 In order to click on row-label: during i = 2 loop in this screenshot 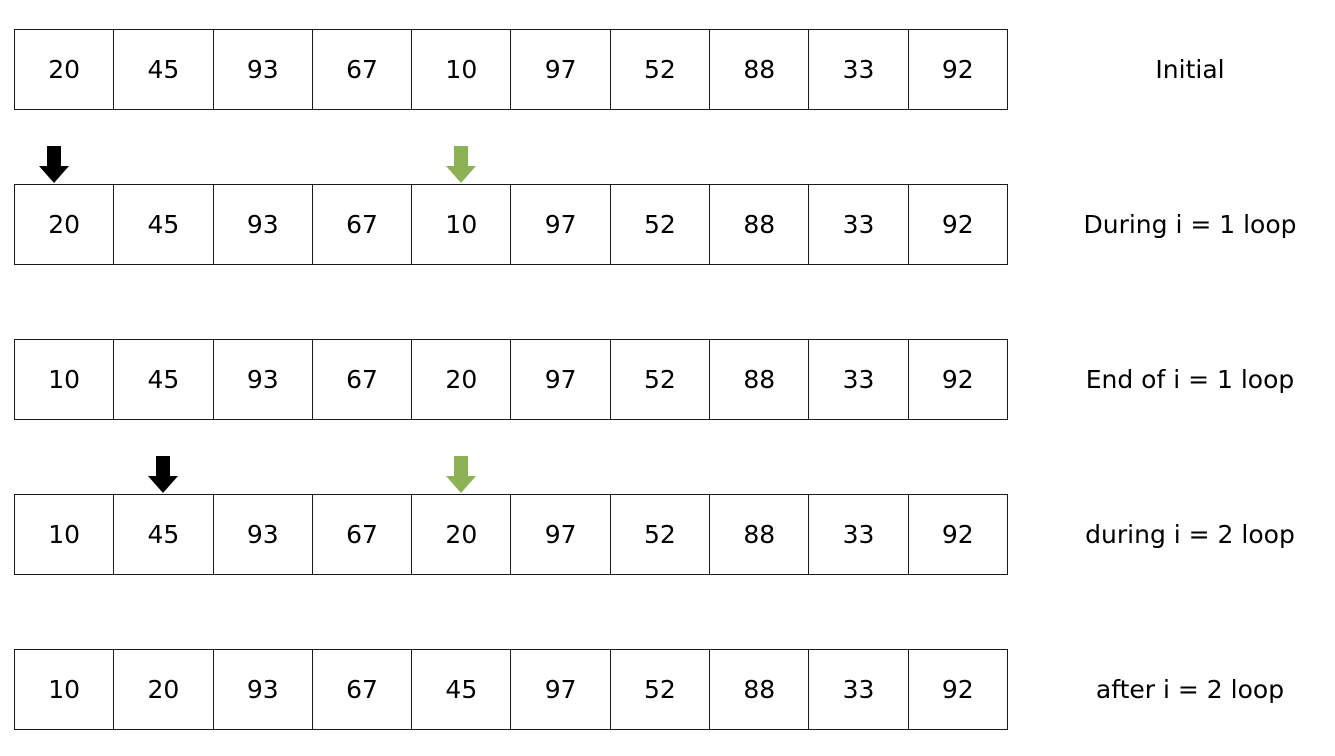, I will do `click(1190, 534)`.